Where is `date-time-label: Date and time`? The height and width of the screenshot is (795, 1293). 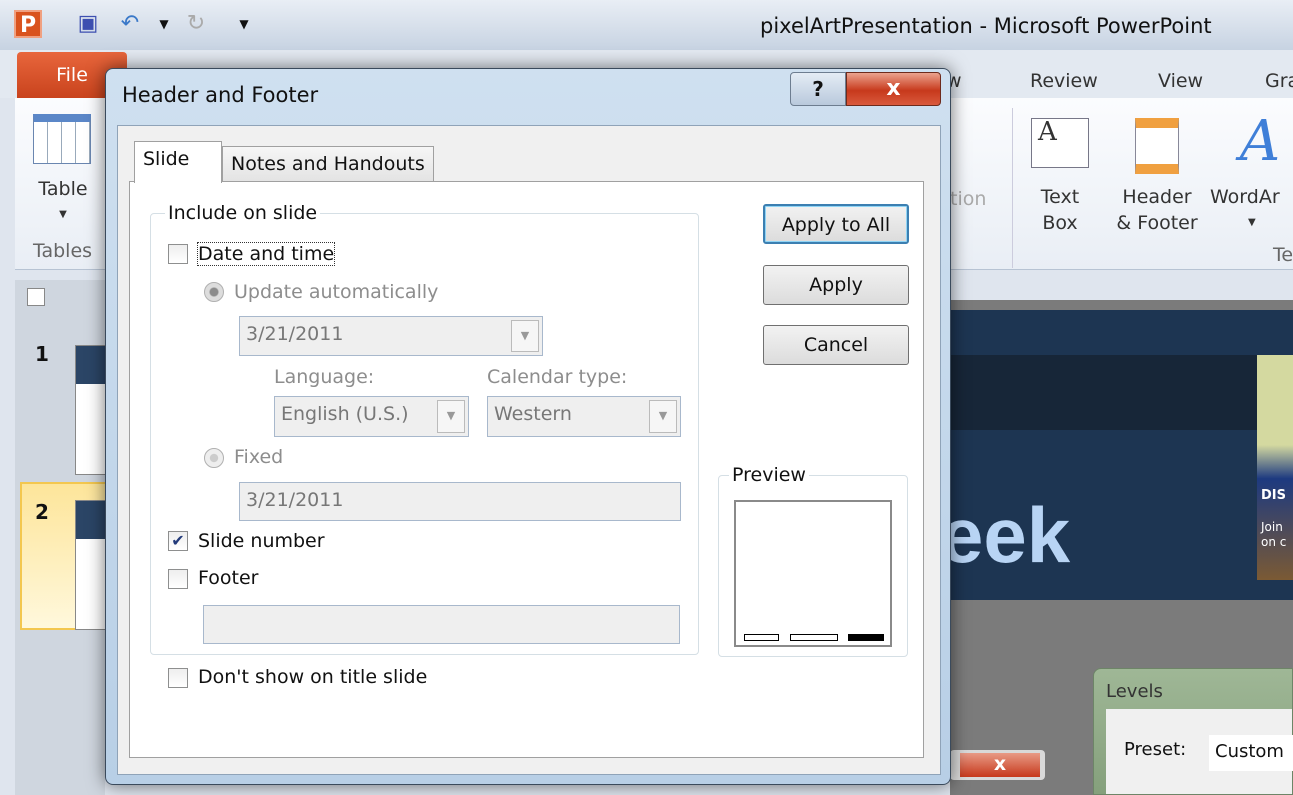 date-time-label: Date and time is located at coordinates (266, 254).